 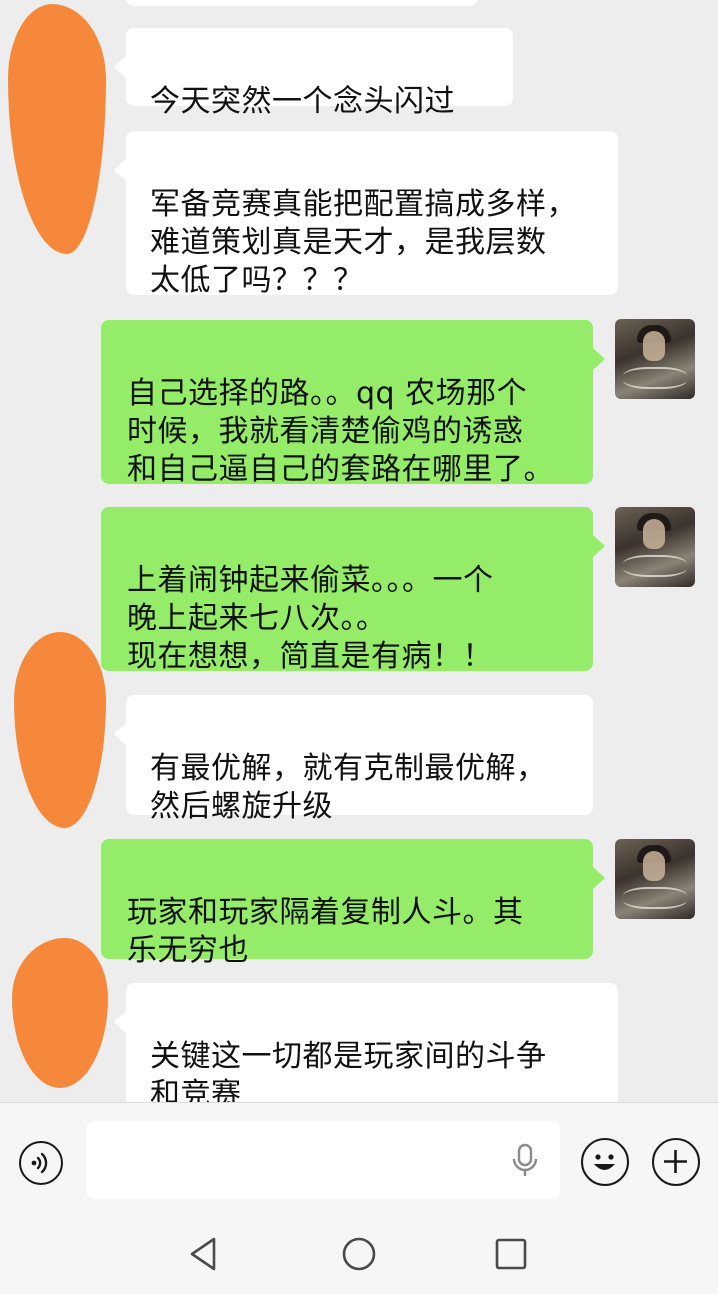 I want to click on system-navigation-bar, so click(x=359, y=1257).